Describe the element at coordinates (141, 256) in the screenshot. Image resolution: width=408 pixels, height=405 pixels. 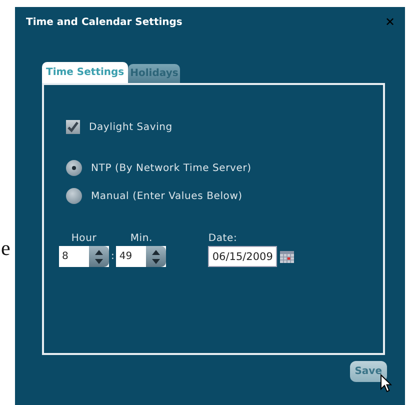
I see `minute-spinner: 49` at that location.